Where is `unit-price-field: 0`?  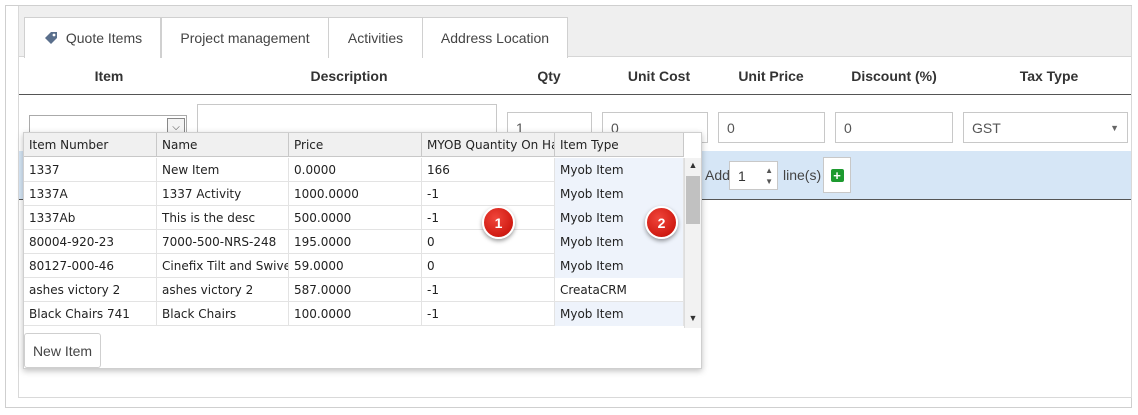 unit-price-field: 0 is located at coordinates (771, 127).